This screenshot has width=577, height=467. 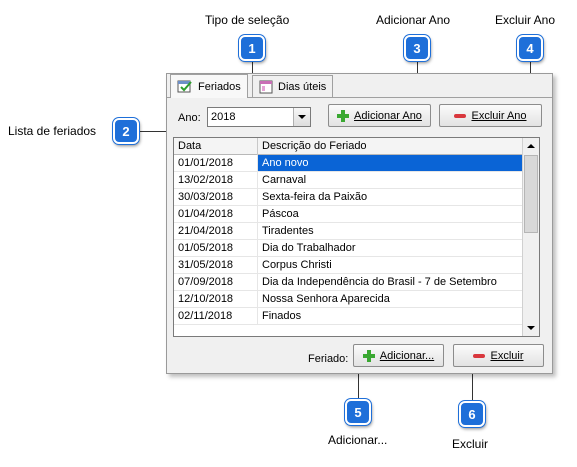 I want to click on scrollbar-thumb, so click(x=531, y=194).